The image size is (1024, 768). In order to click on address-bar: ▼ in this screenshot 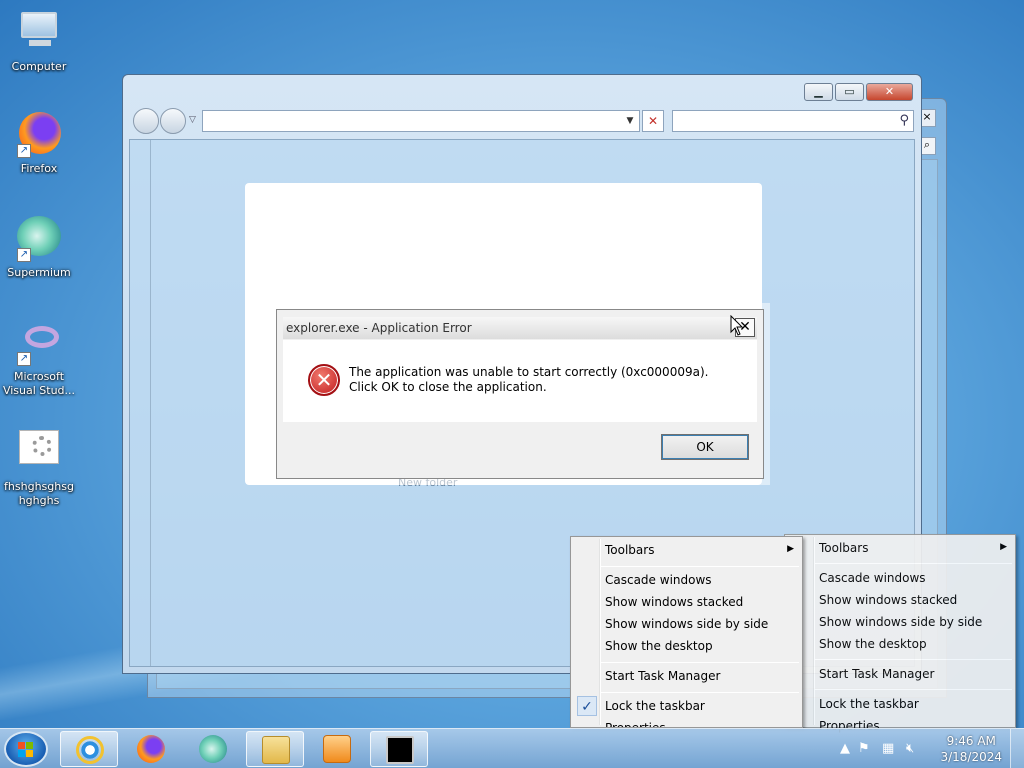, I will do `click(421, 121)`.